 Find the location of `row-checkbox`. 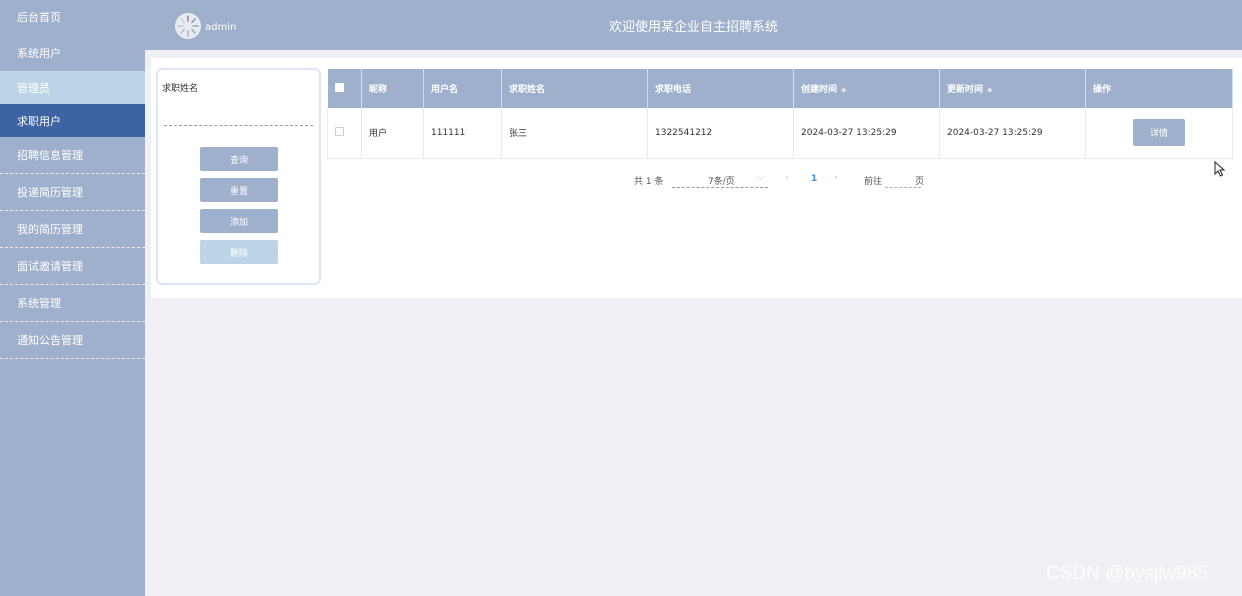

row-checkbox is located at coordinates (339, 131).